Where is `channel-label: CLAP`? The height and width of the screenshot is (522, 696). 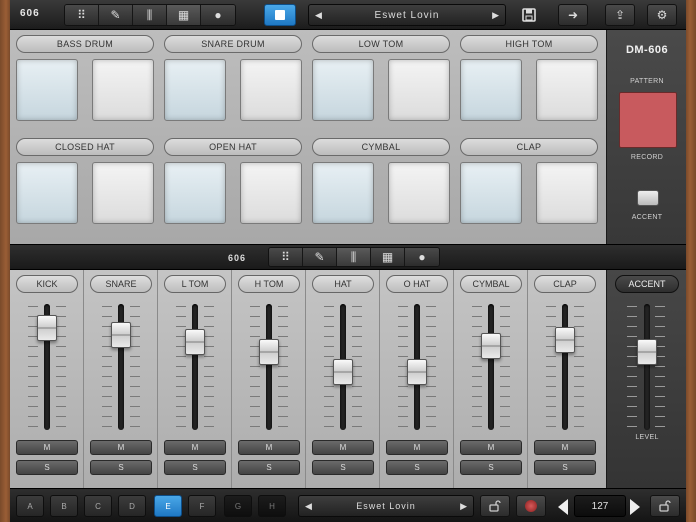 channel-label: CLAP is located at coordinates (565, 284).